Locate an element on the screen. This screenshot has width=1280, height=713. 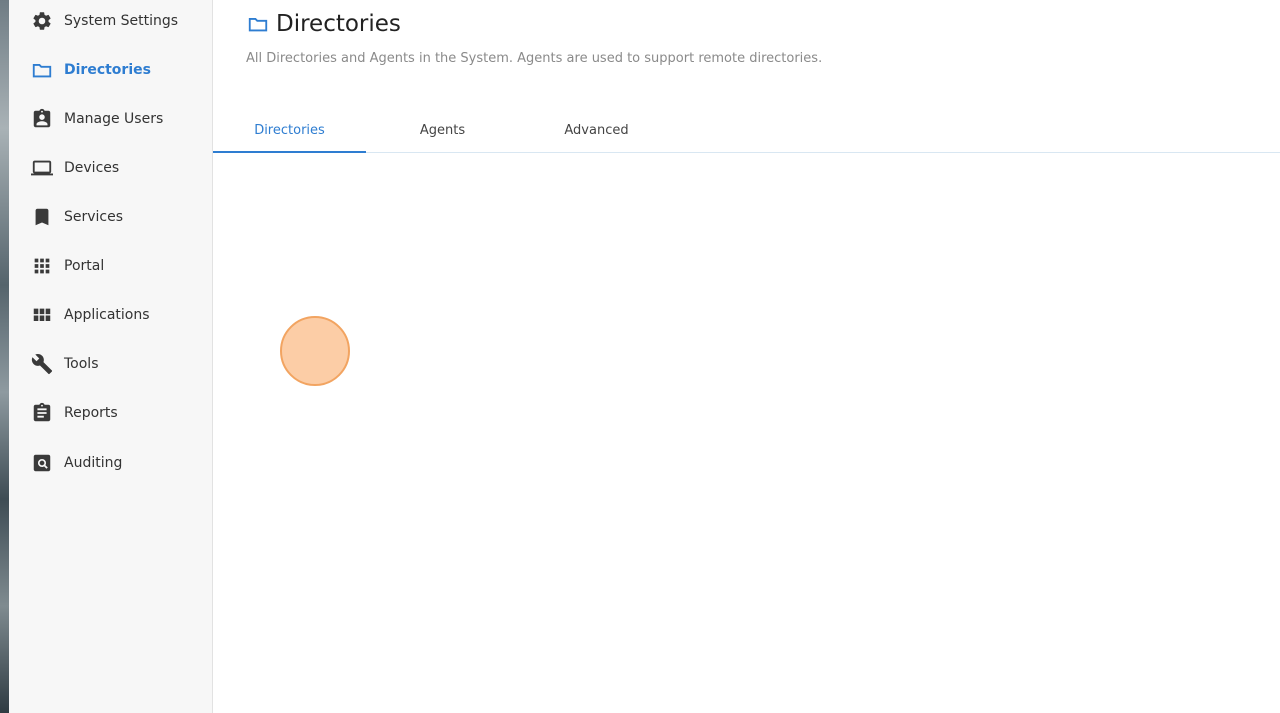
sidebar-item-directories: Directories is located at coordinates (110, 70).